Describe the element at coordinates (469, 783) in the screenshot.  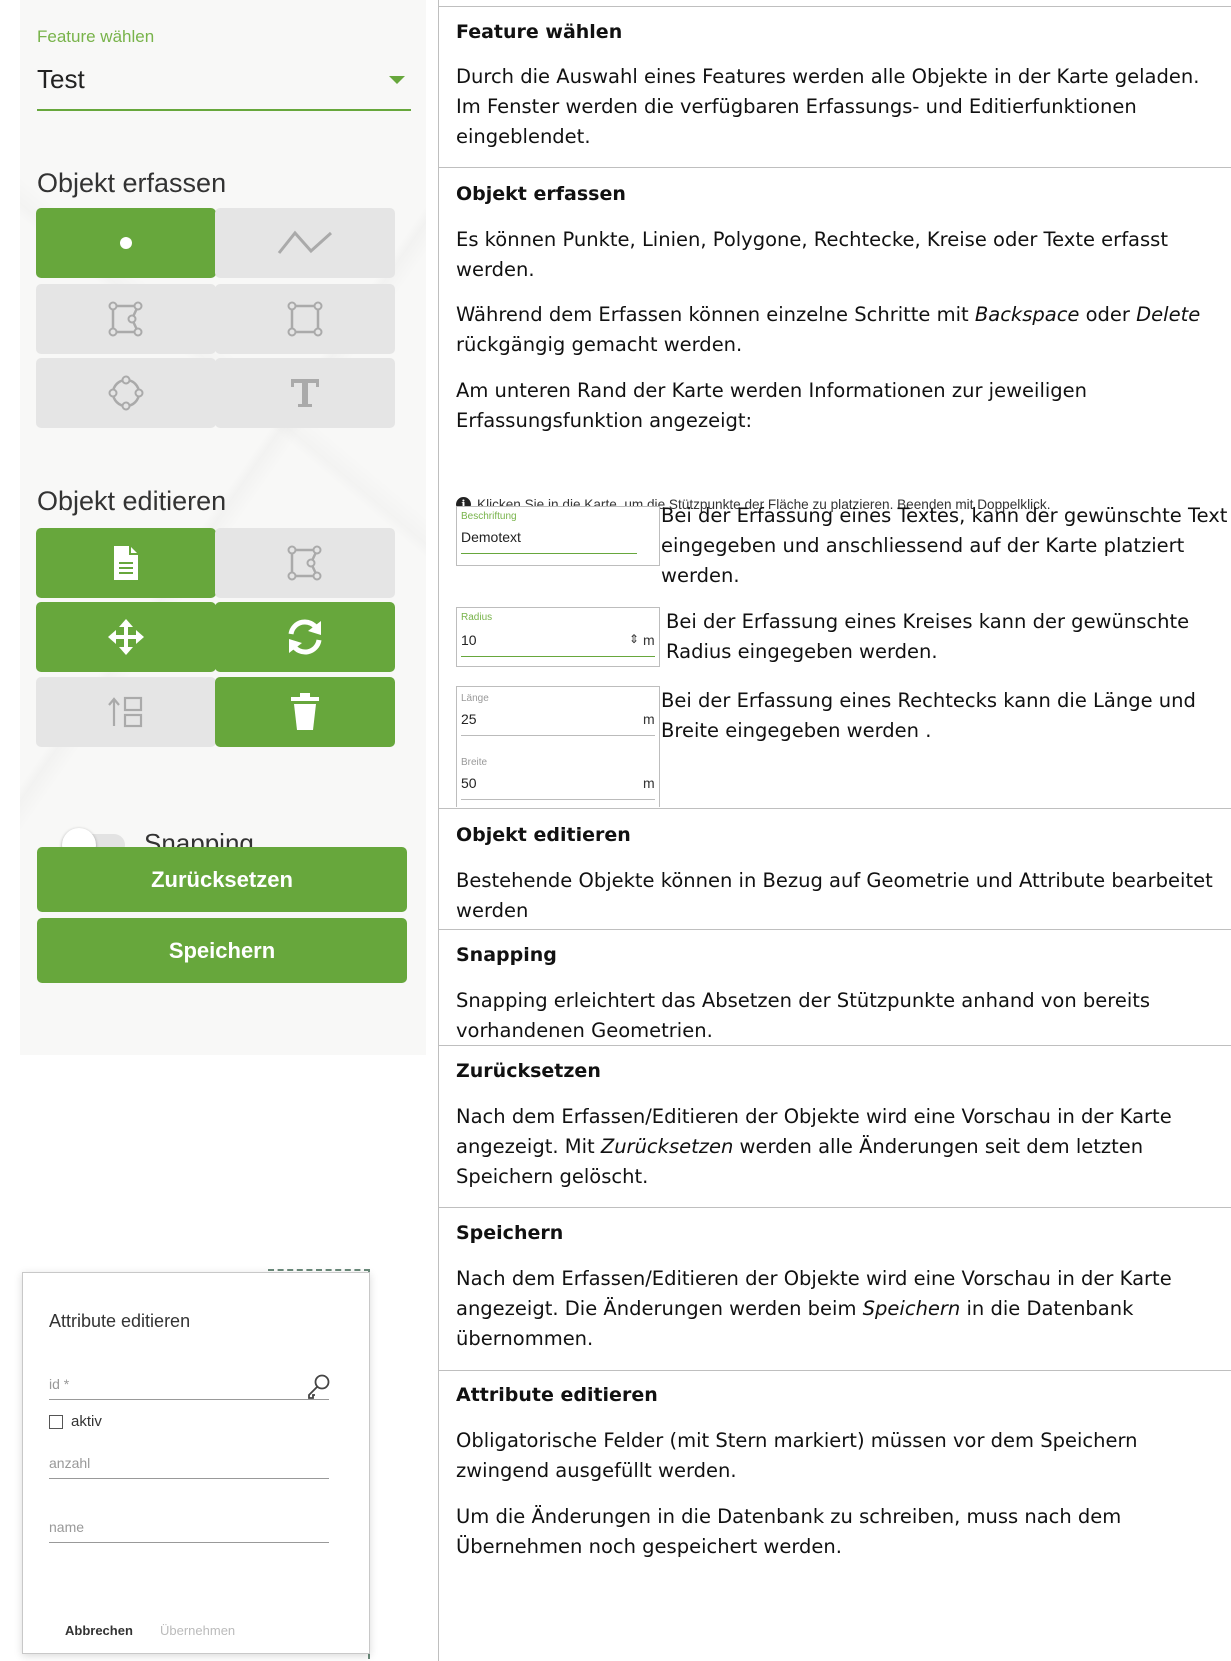
I see `width-value: 50` at that location.